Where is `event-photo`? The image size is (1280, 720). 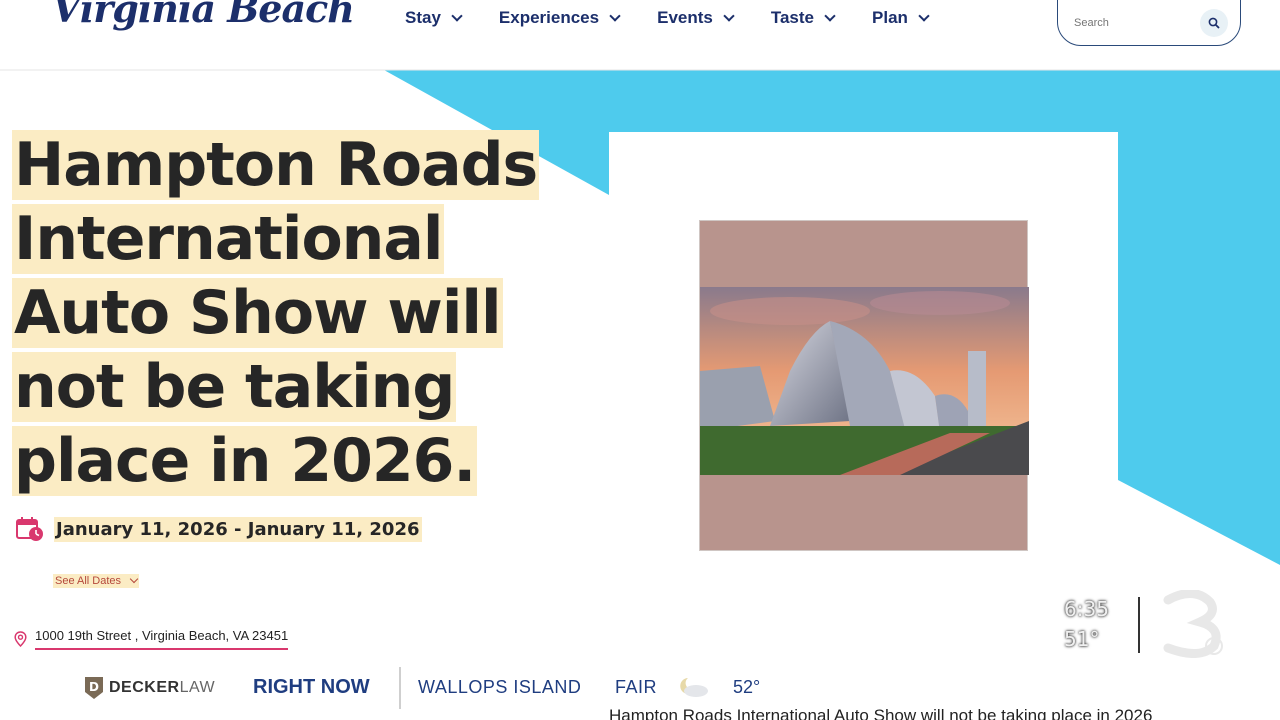
event-photo is located at coordinates (864, 385).